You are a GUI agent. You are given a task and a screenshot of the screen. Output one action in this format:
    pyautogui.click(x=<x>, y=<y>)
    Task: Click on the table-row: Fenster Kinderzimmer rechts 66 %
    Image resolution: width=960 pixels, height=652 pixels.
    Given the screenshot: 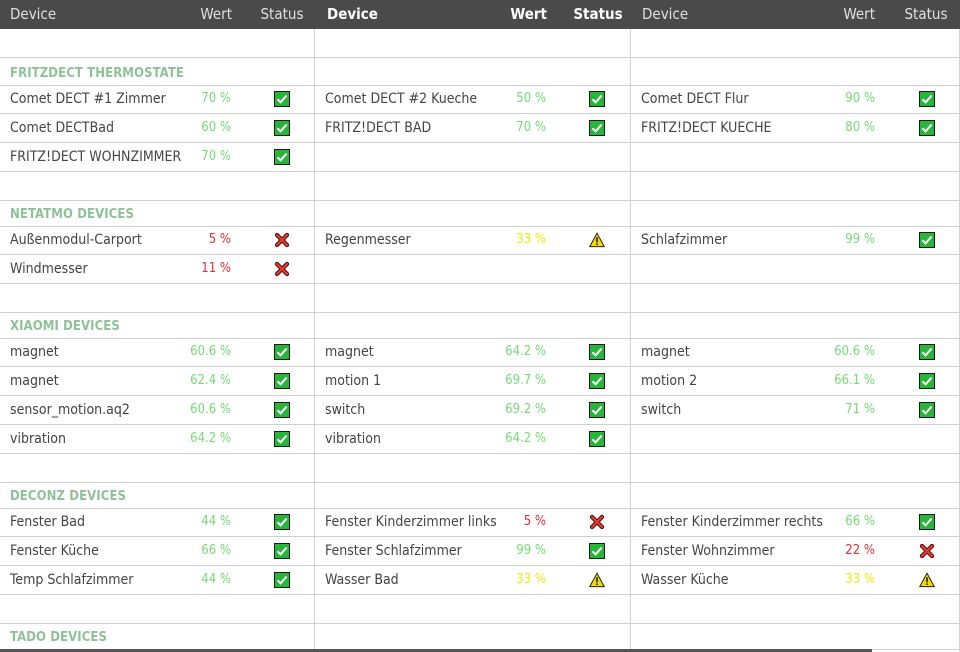 What is the action you would take?
    pyautogui.click(x=795, y=522)
    